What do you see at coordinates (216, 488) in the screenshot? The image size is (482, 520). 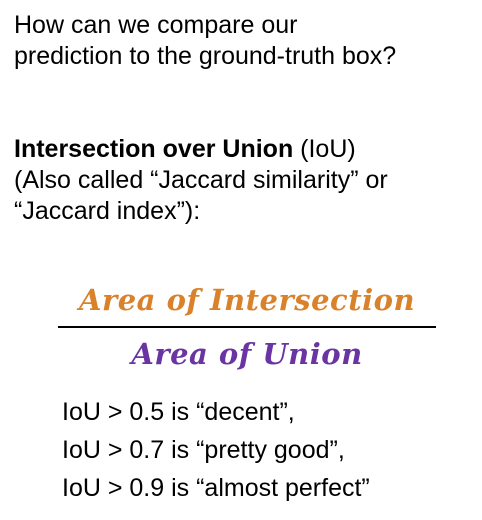 I see `threshold-line: IoU > 0.9 is “almost perfect”` at bounding box center [216, 488].